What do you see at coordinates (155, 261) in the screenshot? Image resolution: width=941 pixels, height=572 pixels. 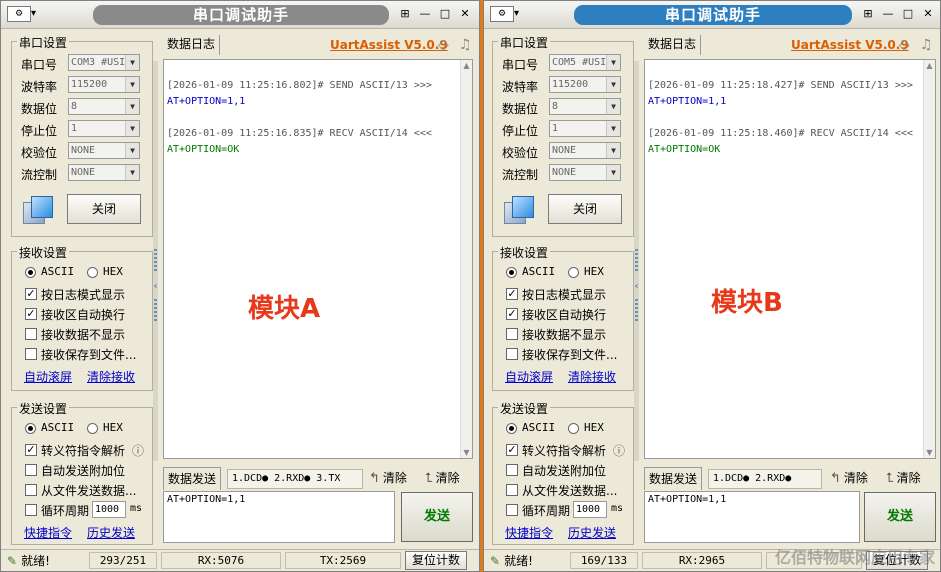 I see `panel-splitter: ‹` at bounding box center [155, 261].